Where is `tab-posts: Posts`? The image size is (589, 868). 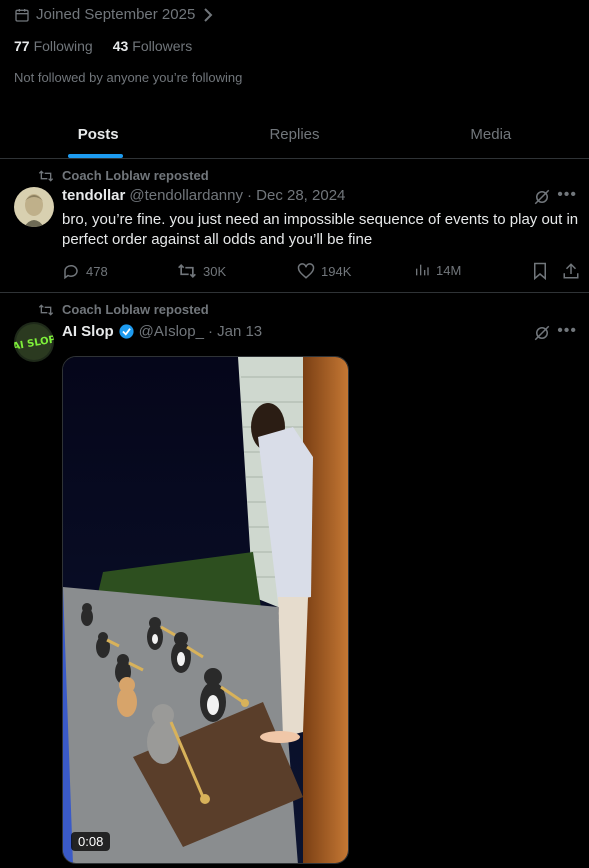 tab-posts: Posts is located at coordinates (98, 134).